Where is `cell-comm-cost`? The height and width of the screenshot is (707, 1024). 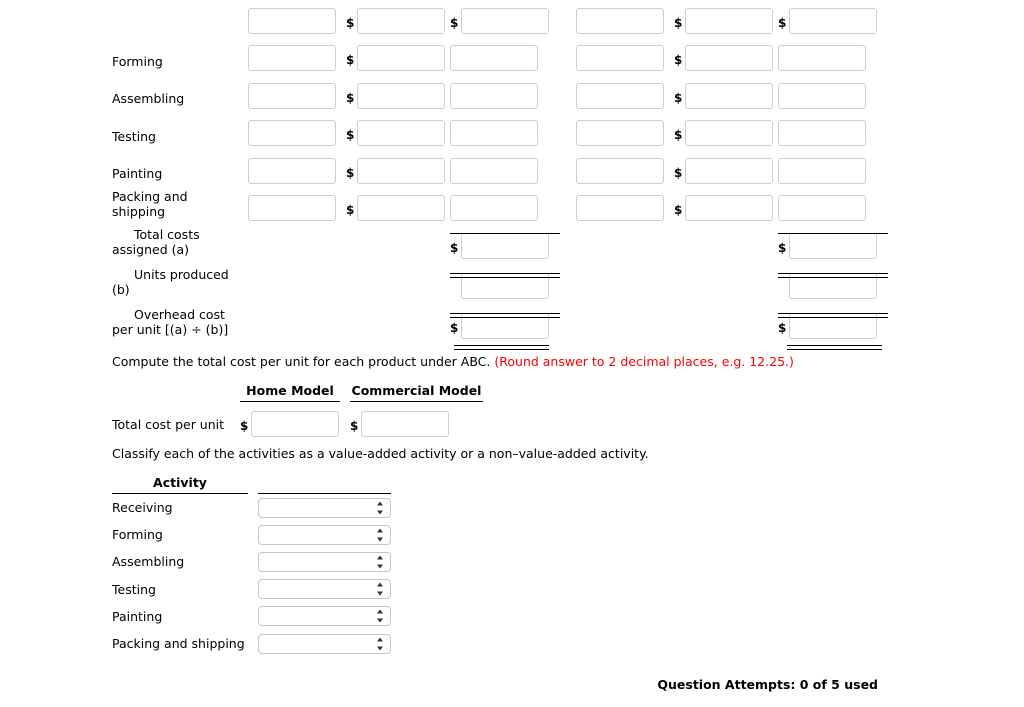
cell-comm-cost is located at coordinates (841, 135).